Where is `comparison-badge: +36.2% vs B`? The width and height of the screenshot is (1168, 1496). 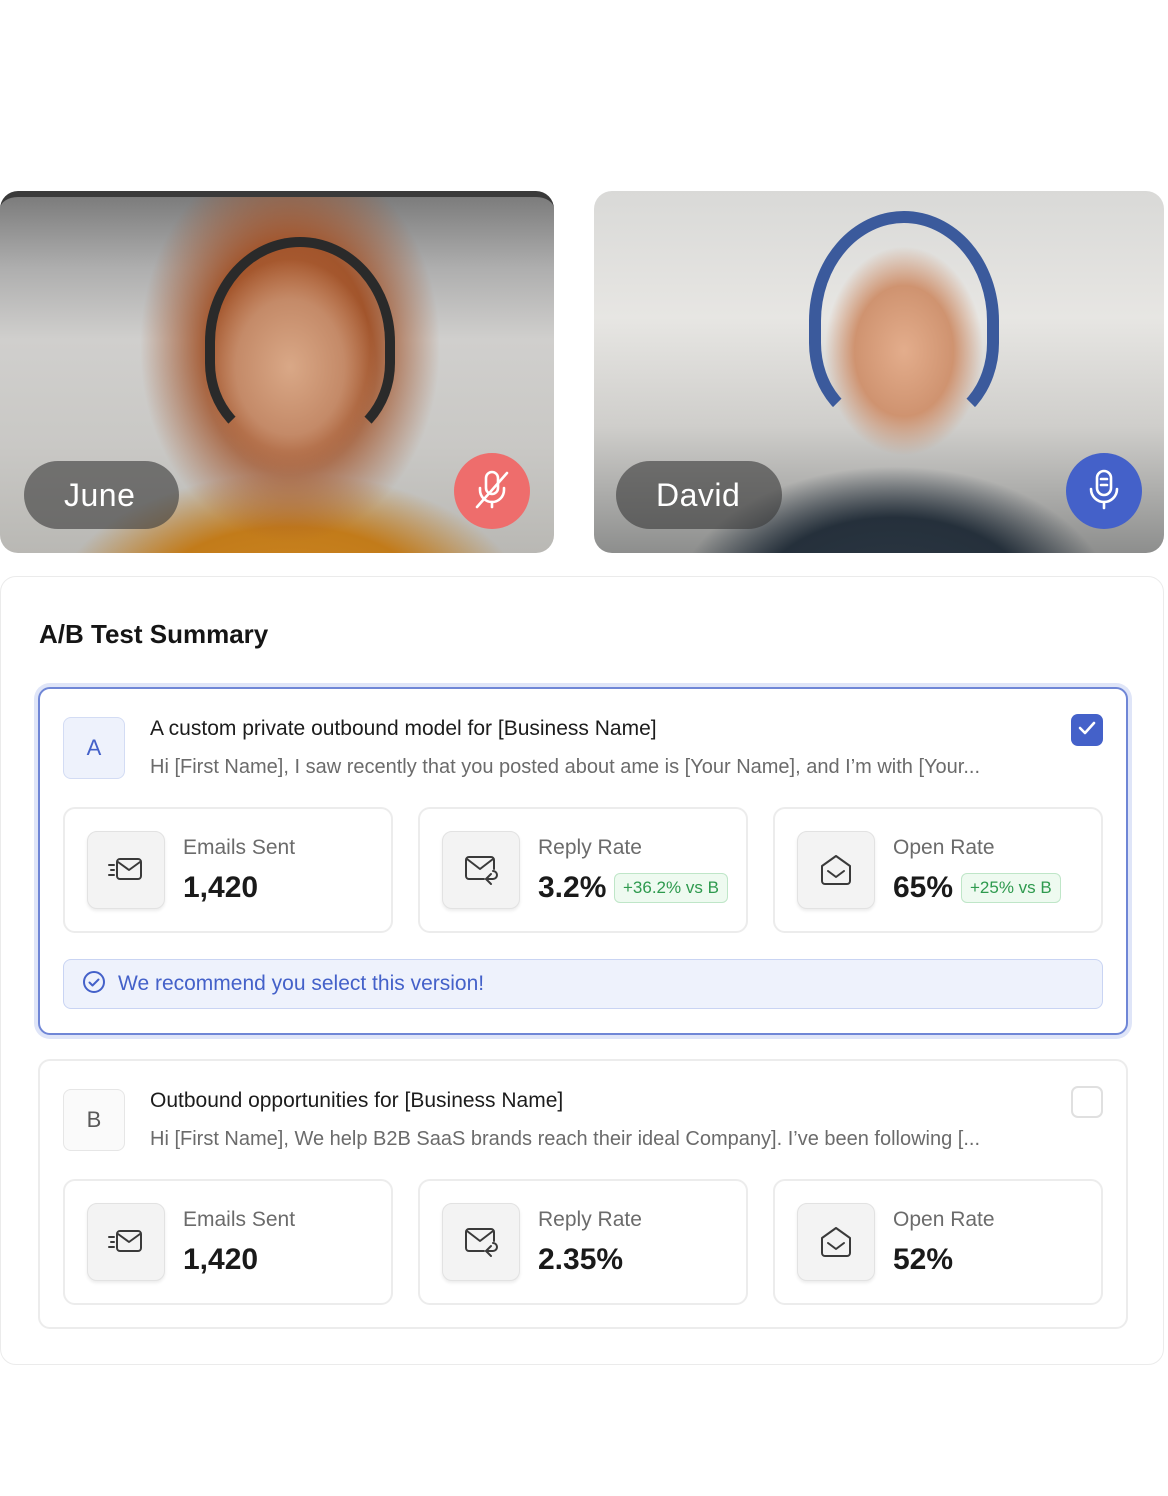 comparison-badge: +36.2% vs B is located at coordinates (671, 888).